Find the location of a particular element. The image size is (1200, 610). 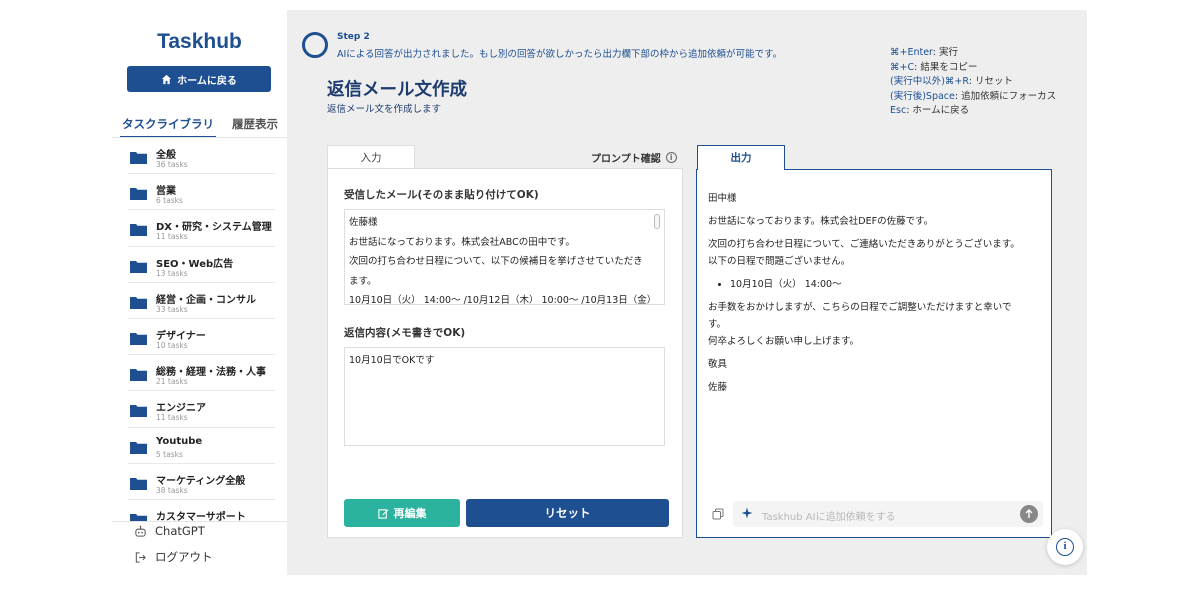

info-icon: i is located at coordinates (671, 157).